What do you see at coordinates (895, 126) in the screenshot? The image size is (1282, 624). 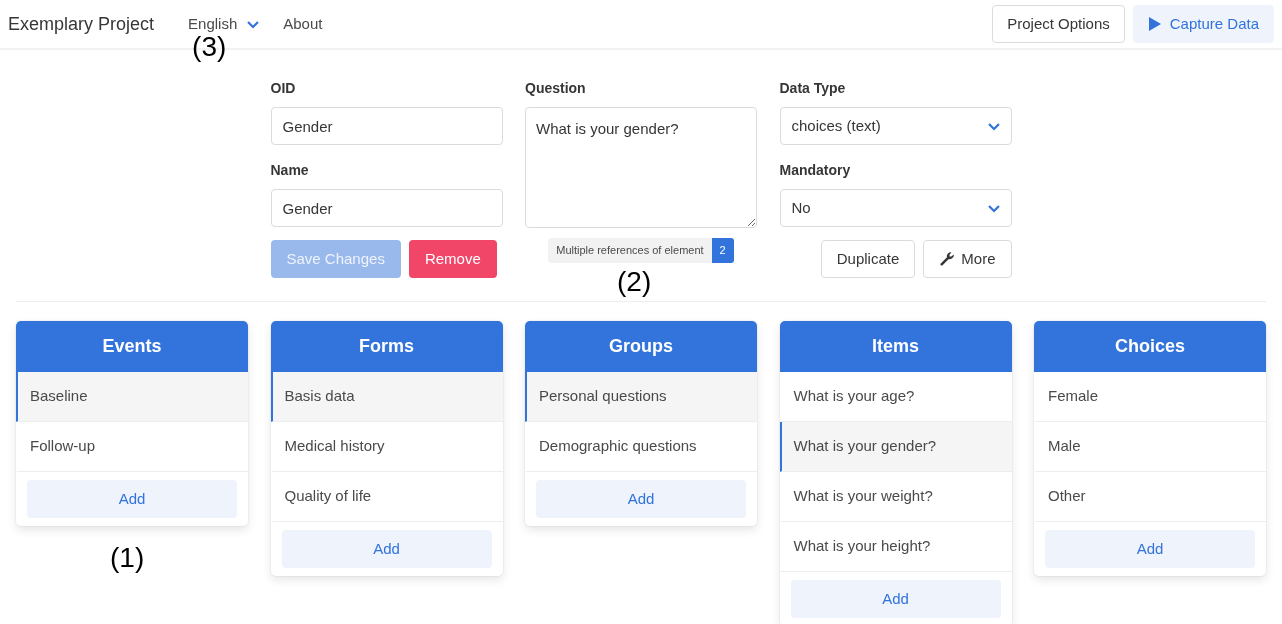 I see `select-field: choices (text)` at bounding box center [895, 126].